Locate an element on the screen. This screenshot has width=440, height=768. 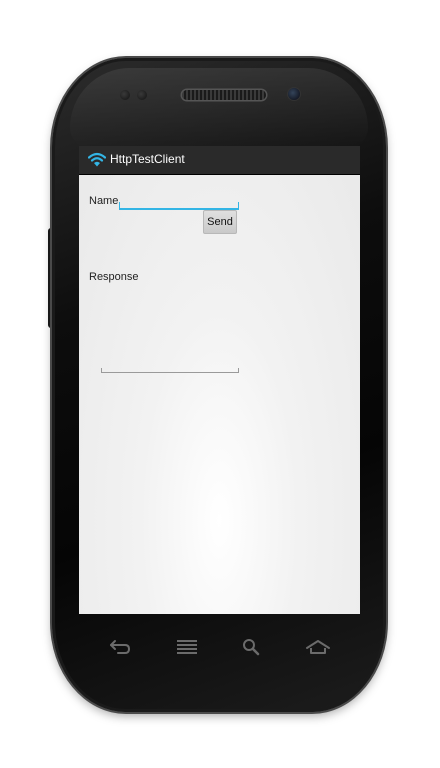
menu-icon is located at coordinates (187, 647).